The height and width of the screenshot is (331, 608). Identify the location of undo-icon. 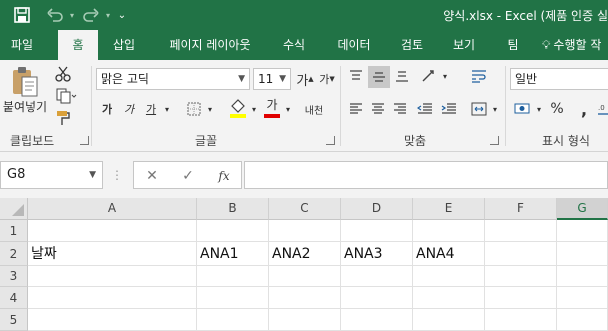
(55, 15).